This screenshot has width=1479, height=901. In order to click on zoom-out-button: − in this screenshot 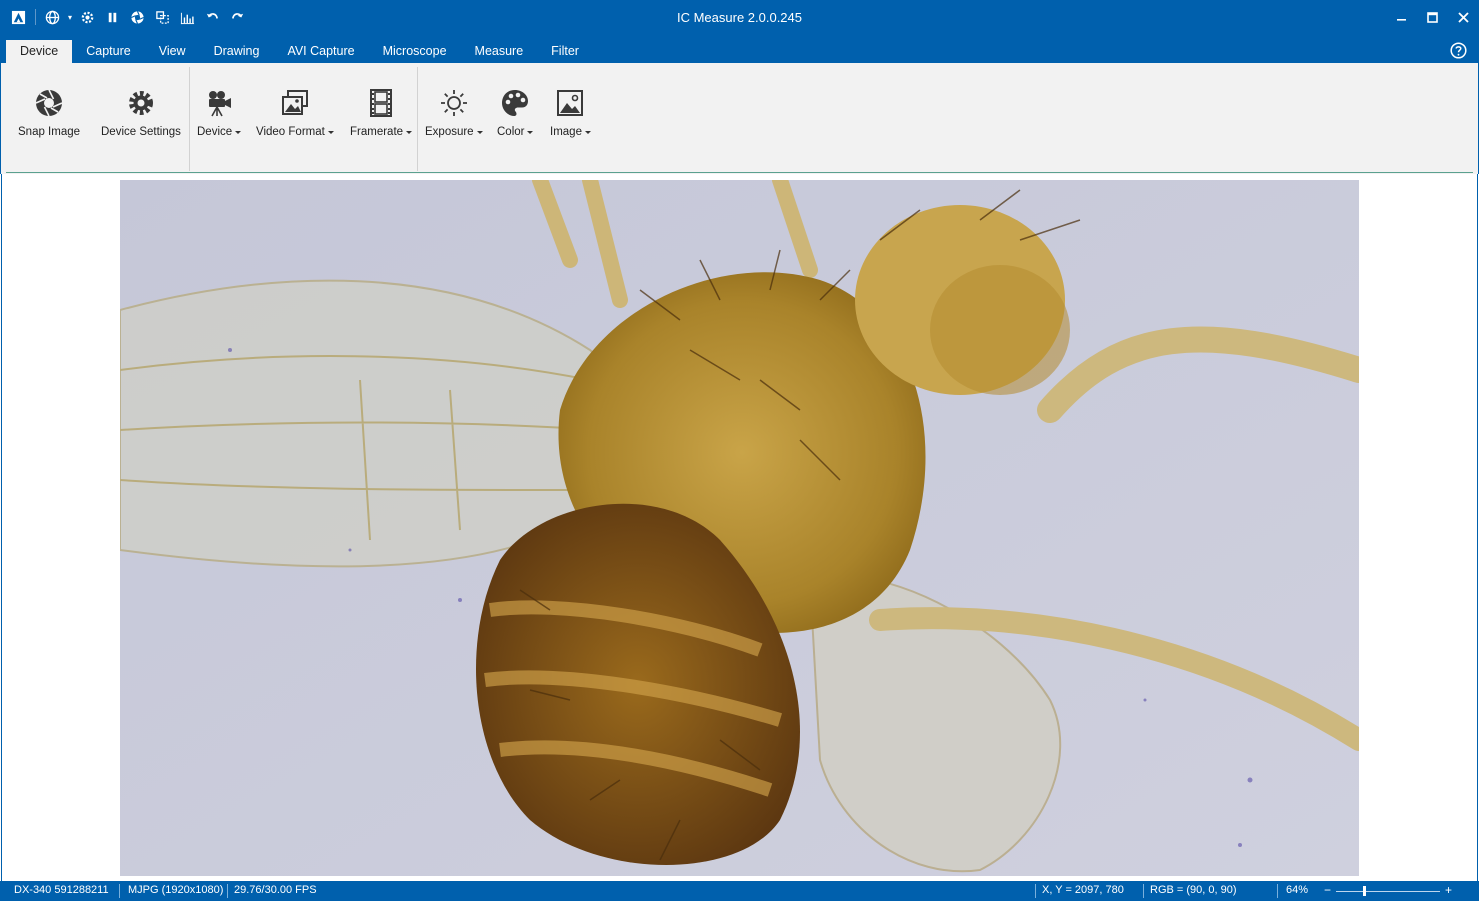, I will do `click(1327, 890)`.